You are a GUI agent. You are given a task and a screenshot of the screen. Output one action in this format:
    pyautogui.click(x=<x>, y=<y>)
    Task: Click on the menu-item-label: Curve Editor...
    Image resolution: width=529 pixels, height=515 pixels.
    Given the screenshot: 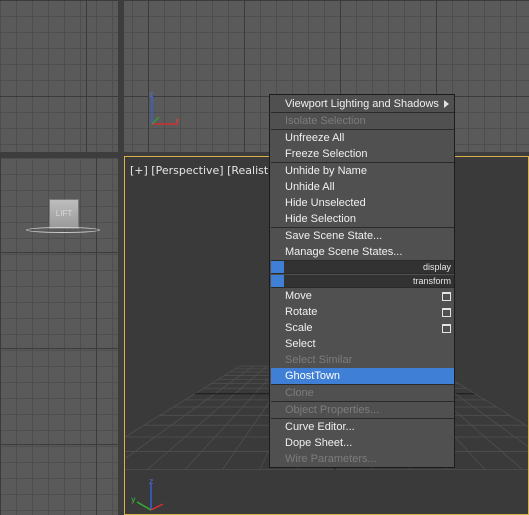 What is the action you would take?
    pyautogui.click(x=320, y=427)
    